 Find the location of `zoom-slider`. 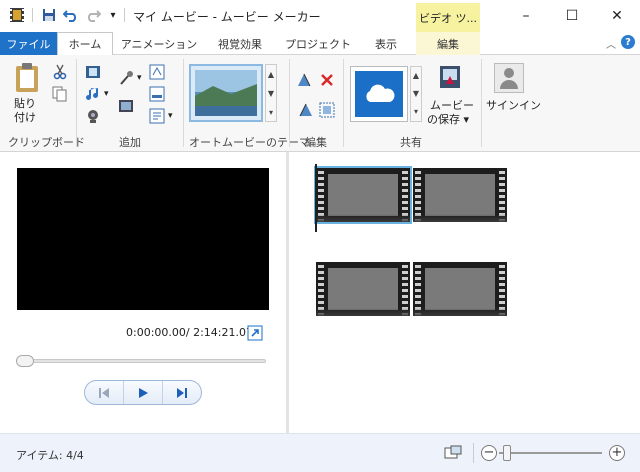

zoom-slider is located at coordinates (550, 453).